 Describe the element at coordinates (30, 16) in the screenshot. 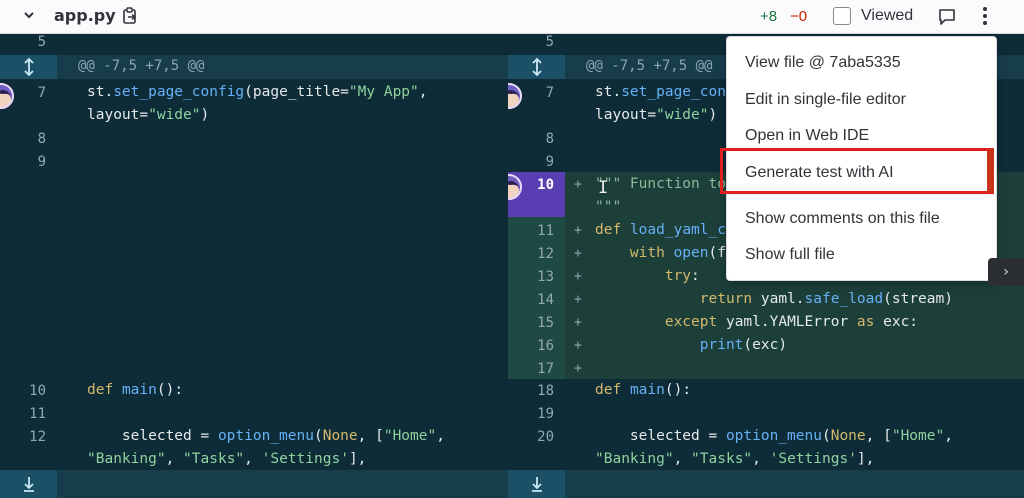

I see `chevron-down-icon` at that location.